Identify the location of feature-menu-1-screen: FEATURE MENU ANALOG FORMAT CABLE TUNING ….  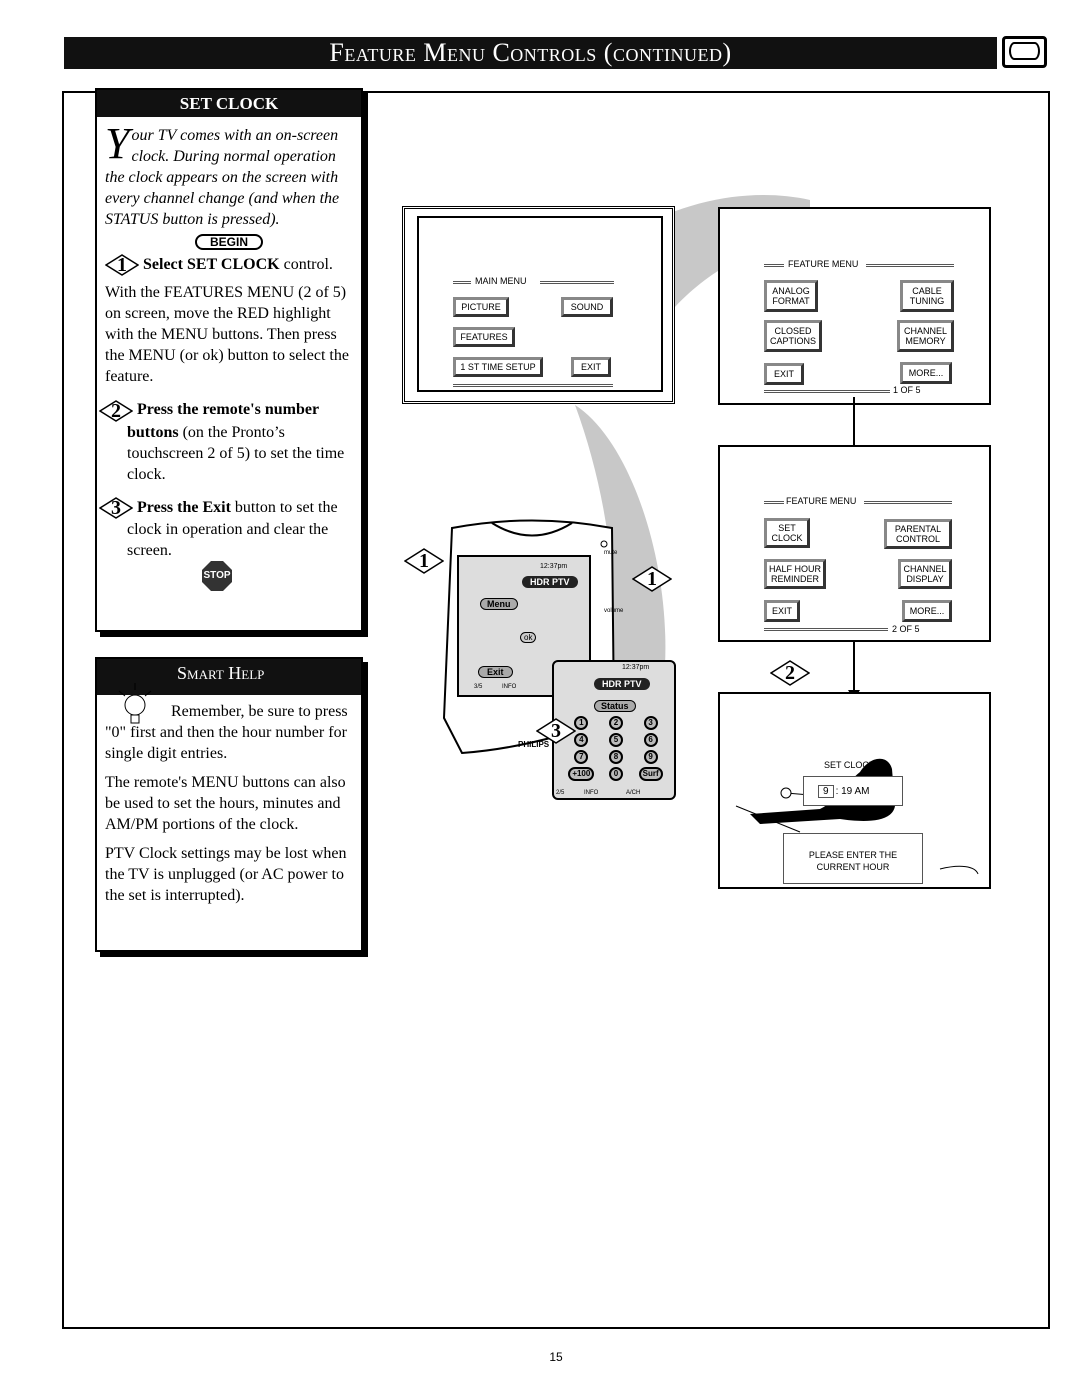
(854, 306).